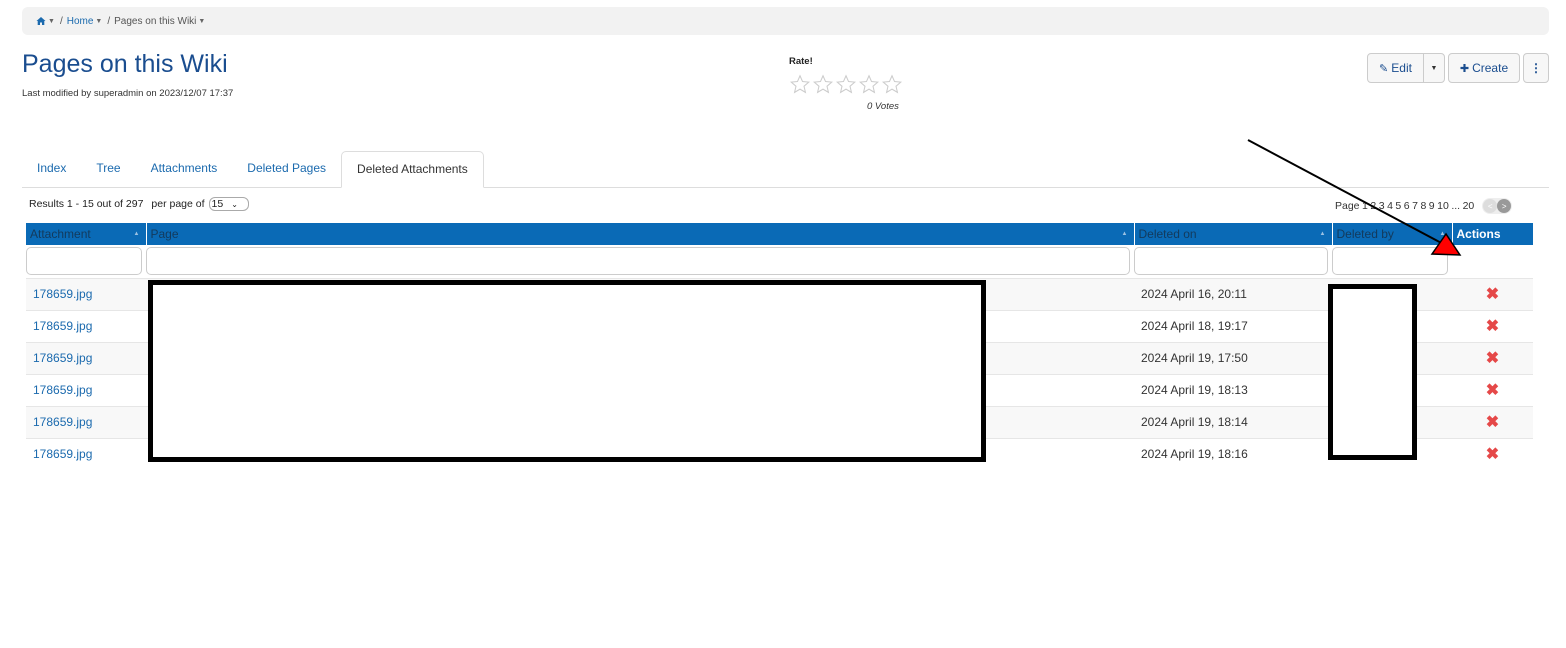  I want to click on vertical-ellipsis-icon: ⋮, so click(1536, 68).